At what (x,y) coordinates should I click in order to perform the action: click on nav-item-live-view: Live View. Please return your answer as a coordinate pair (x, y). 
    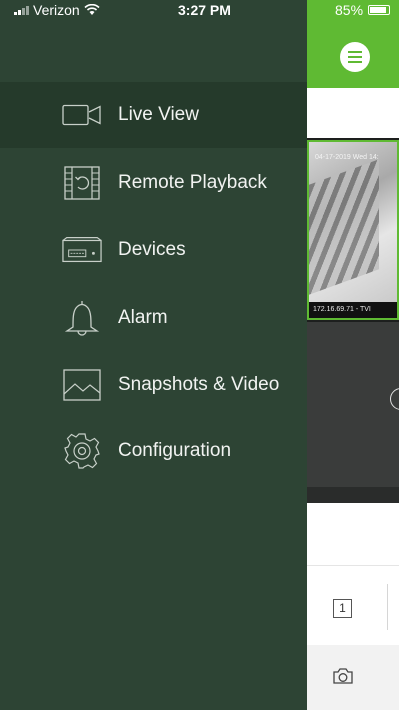
    Looking at the image, I should click on (153, 115).